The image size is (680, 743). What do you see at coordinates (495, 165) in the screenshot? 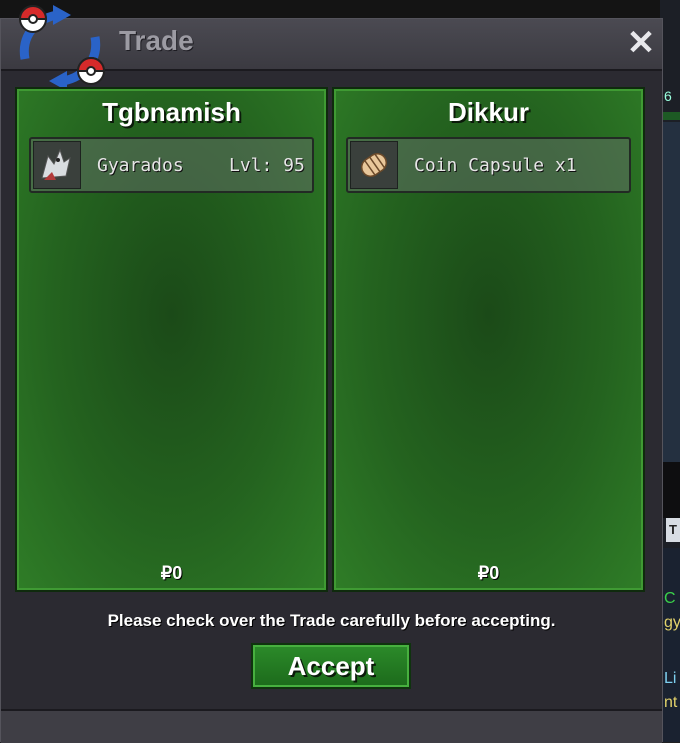
I see `right-item-name: Coin Capsule x1` at bounding box center [495, 165].